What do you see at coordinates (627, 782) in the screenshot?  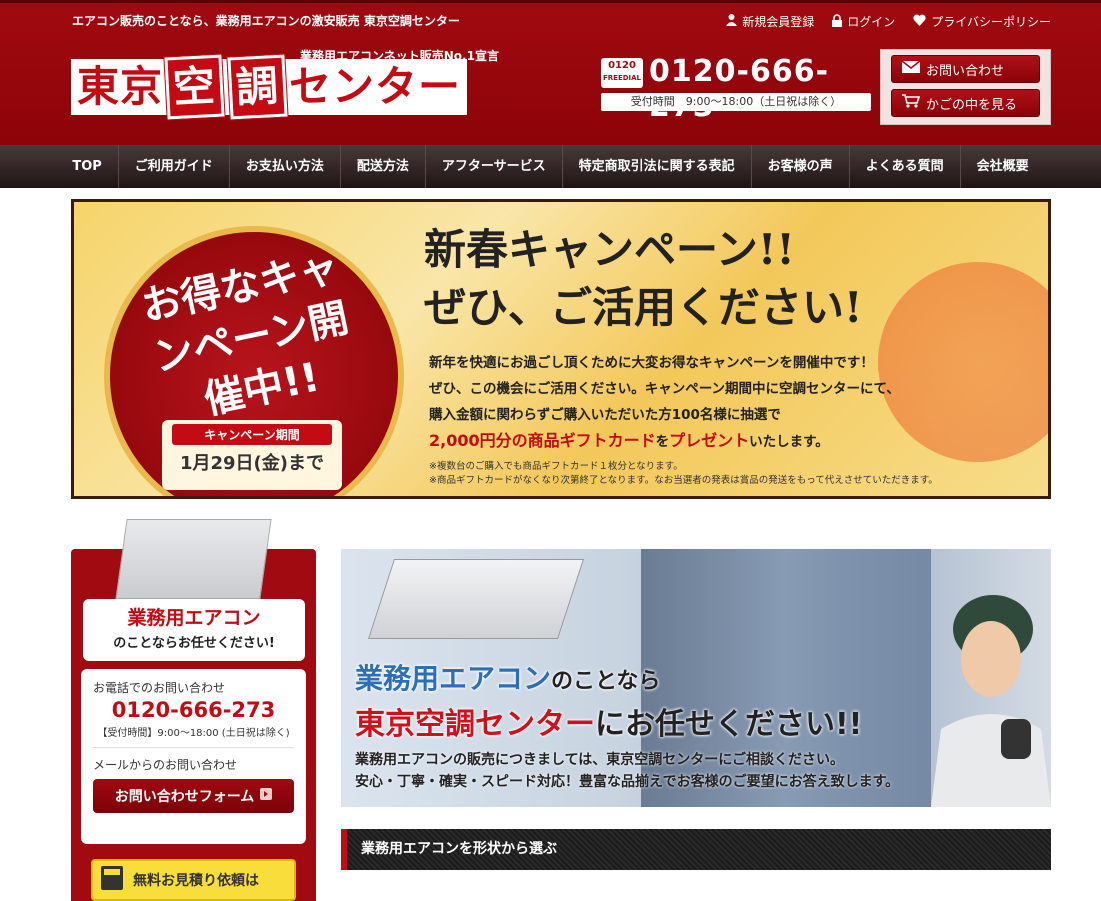 I see `hero-description-2: 安心・丁寧・確実・スピード対応！豊富な品揃えでお客様のご要望にお答え致します。` at bounding box center [627, 782].